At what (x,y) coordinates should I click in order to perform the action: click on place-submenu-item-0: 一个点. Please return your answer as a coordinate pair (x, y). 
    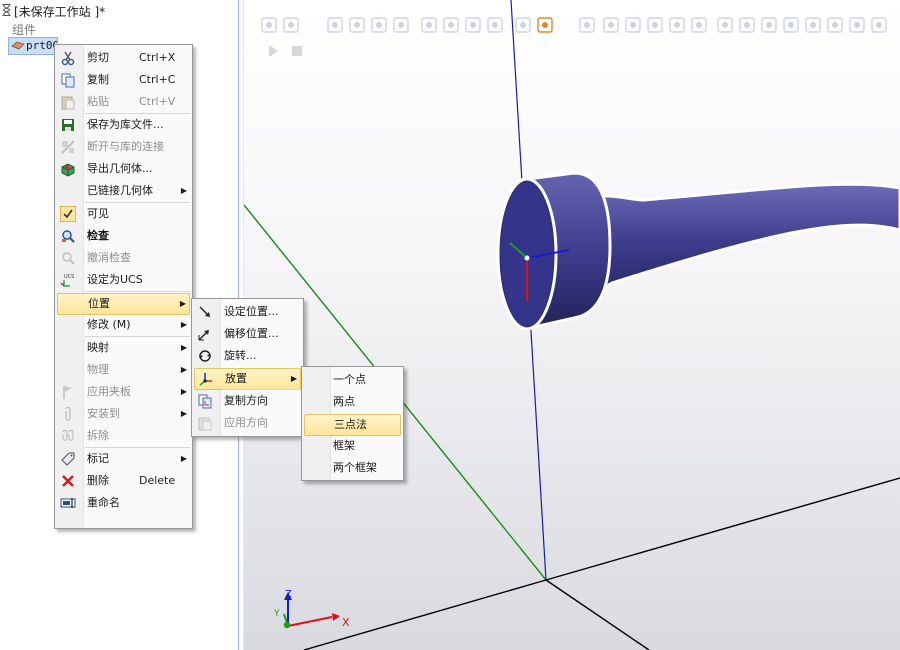
    Looking at the image, I should click on (352, 380).